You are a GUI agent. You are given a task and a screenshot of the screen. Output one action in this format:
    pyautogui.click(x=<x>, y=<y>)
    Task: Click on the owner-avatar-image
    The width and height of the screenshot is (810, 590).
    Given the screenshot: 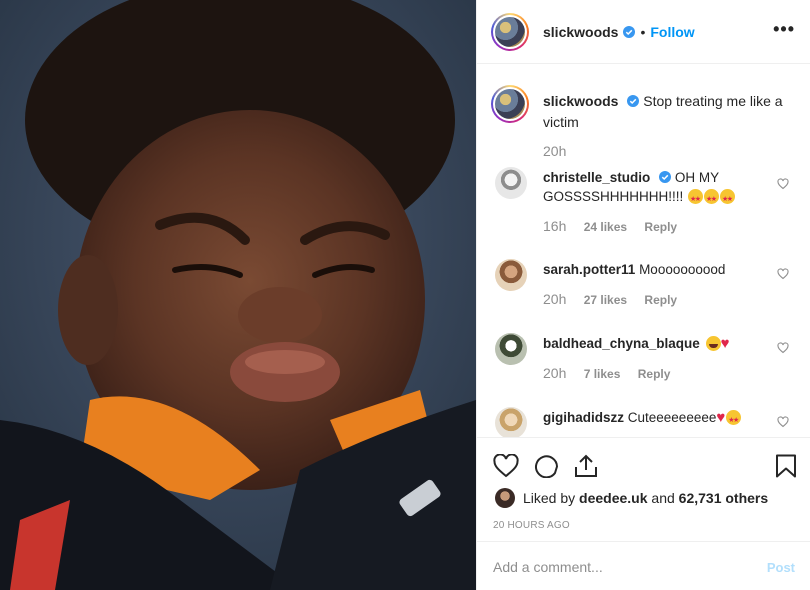 What is the action you would take?
    pyautogui.click(x=510, y=31)
    